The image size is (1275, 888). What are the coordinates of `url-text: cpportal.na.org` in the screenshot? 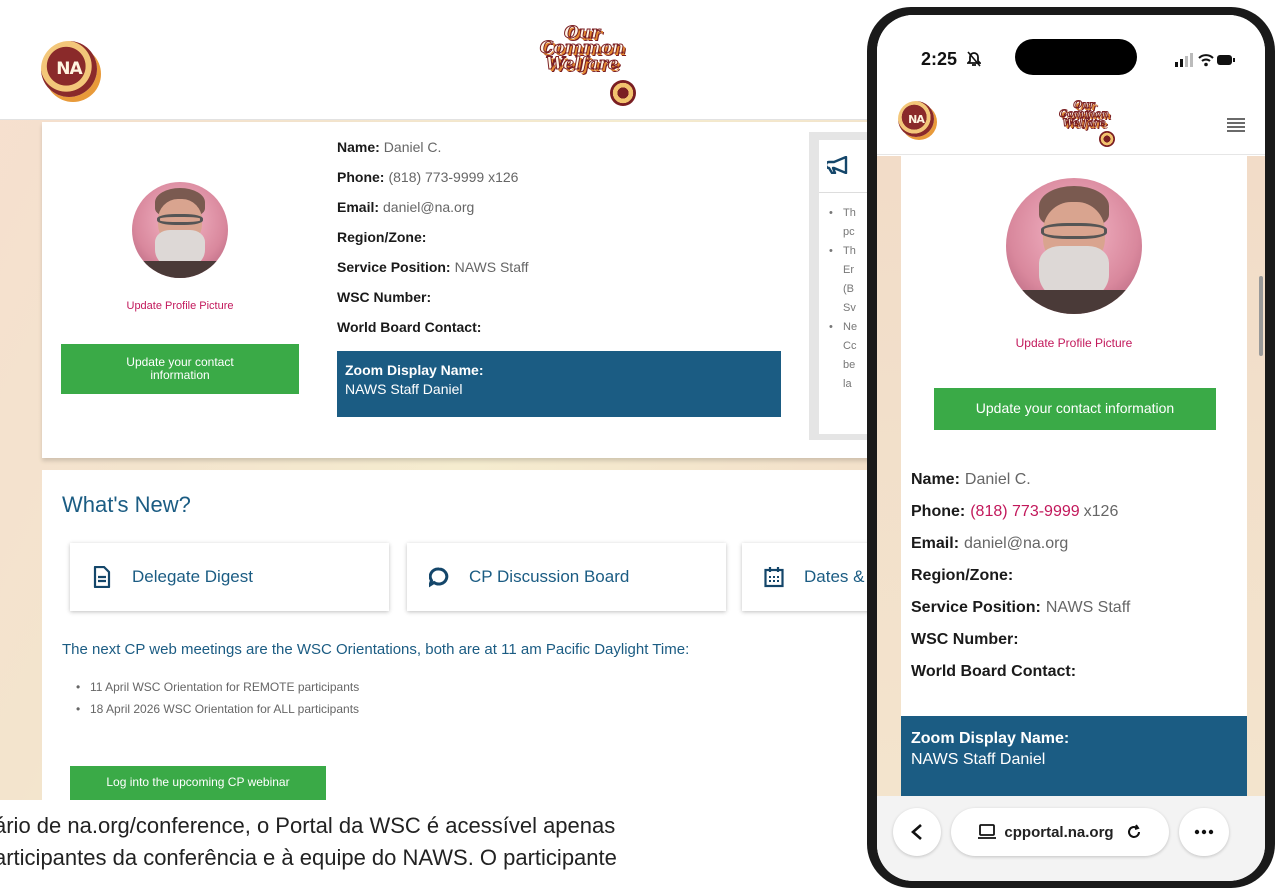 It's located at (1059, 832).